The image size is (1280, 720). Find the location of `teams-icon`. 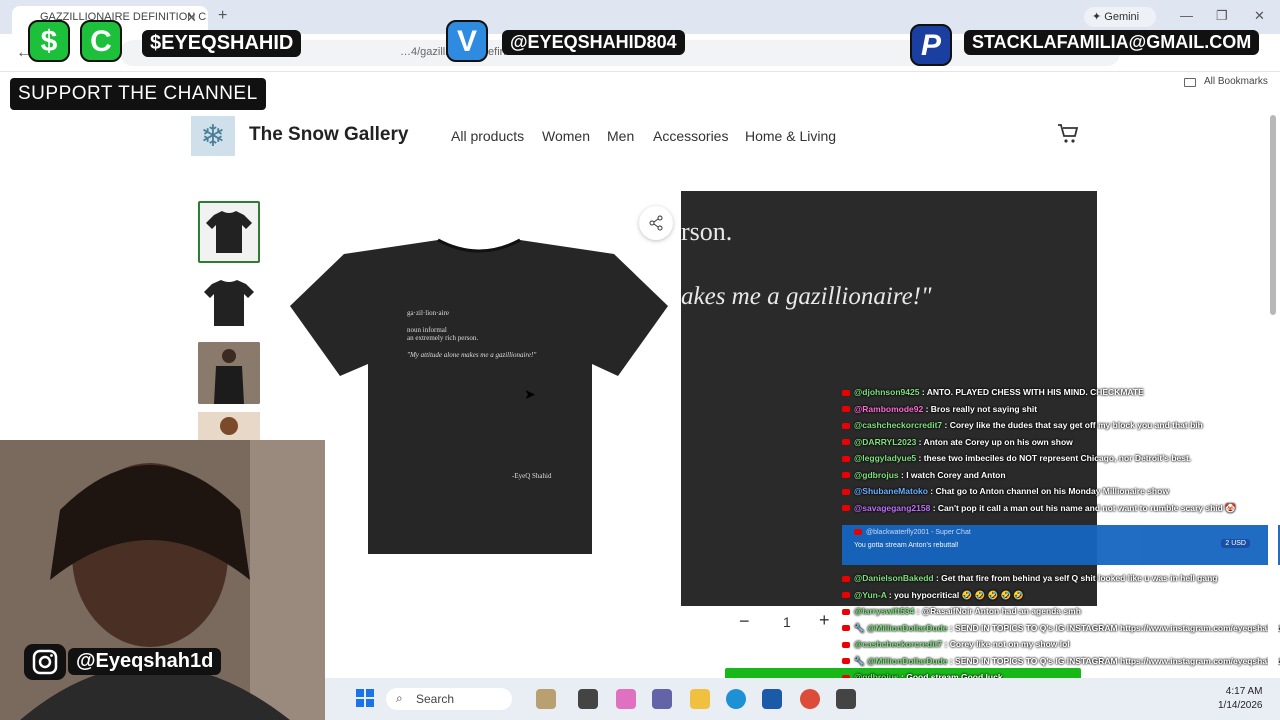

teams-icon is located at coordinates (662, 699).